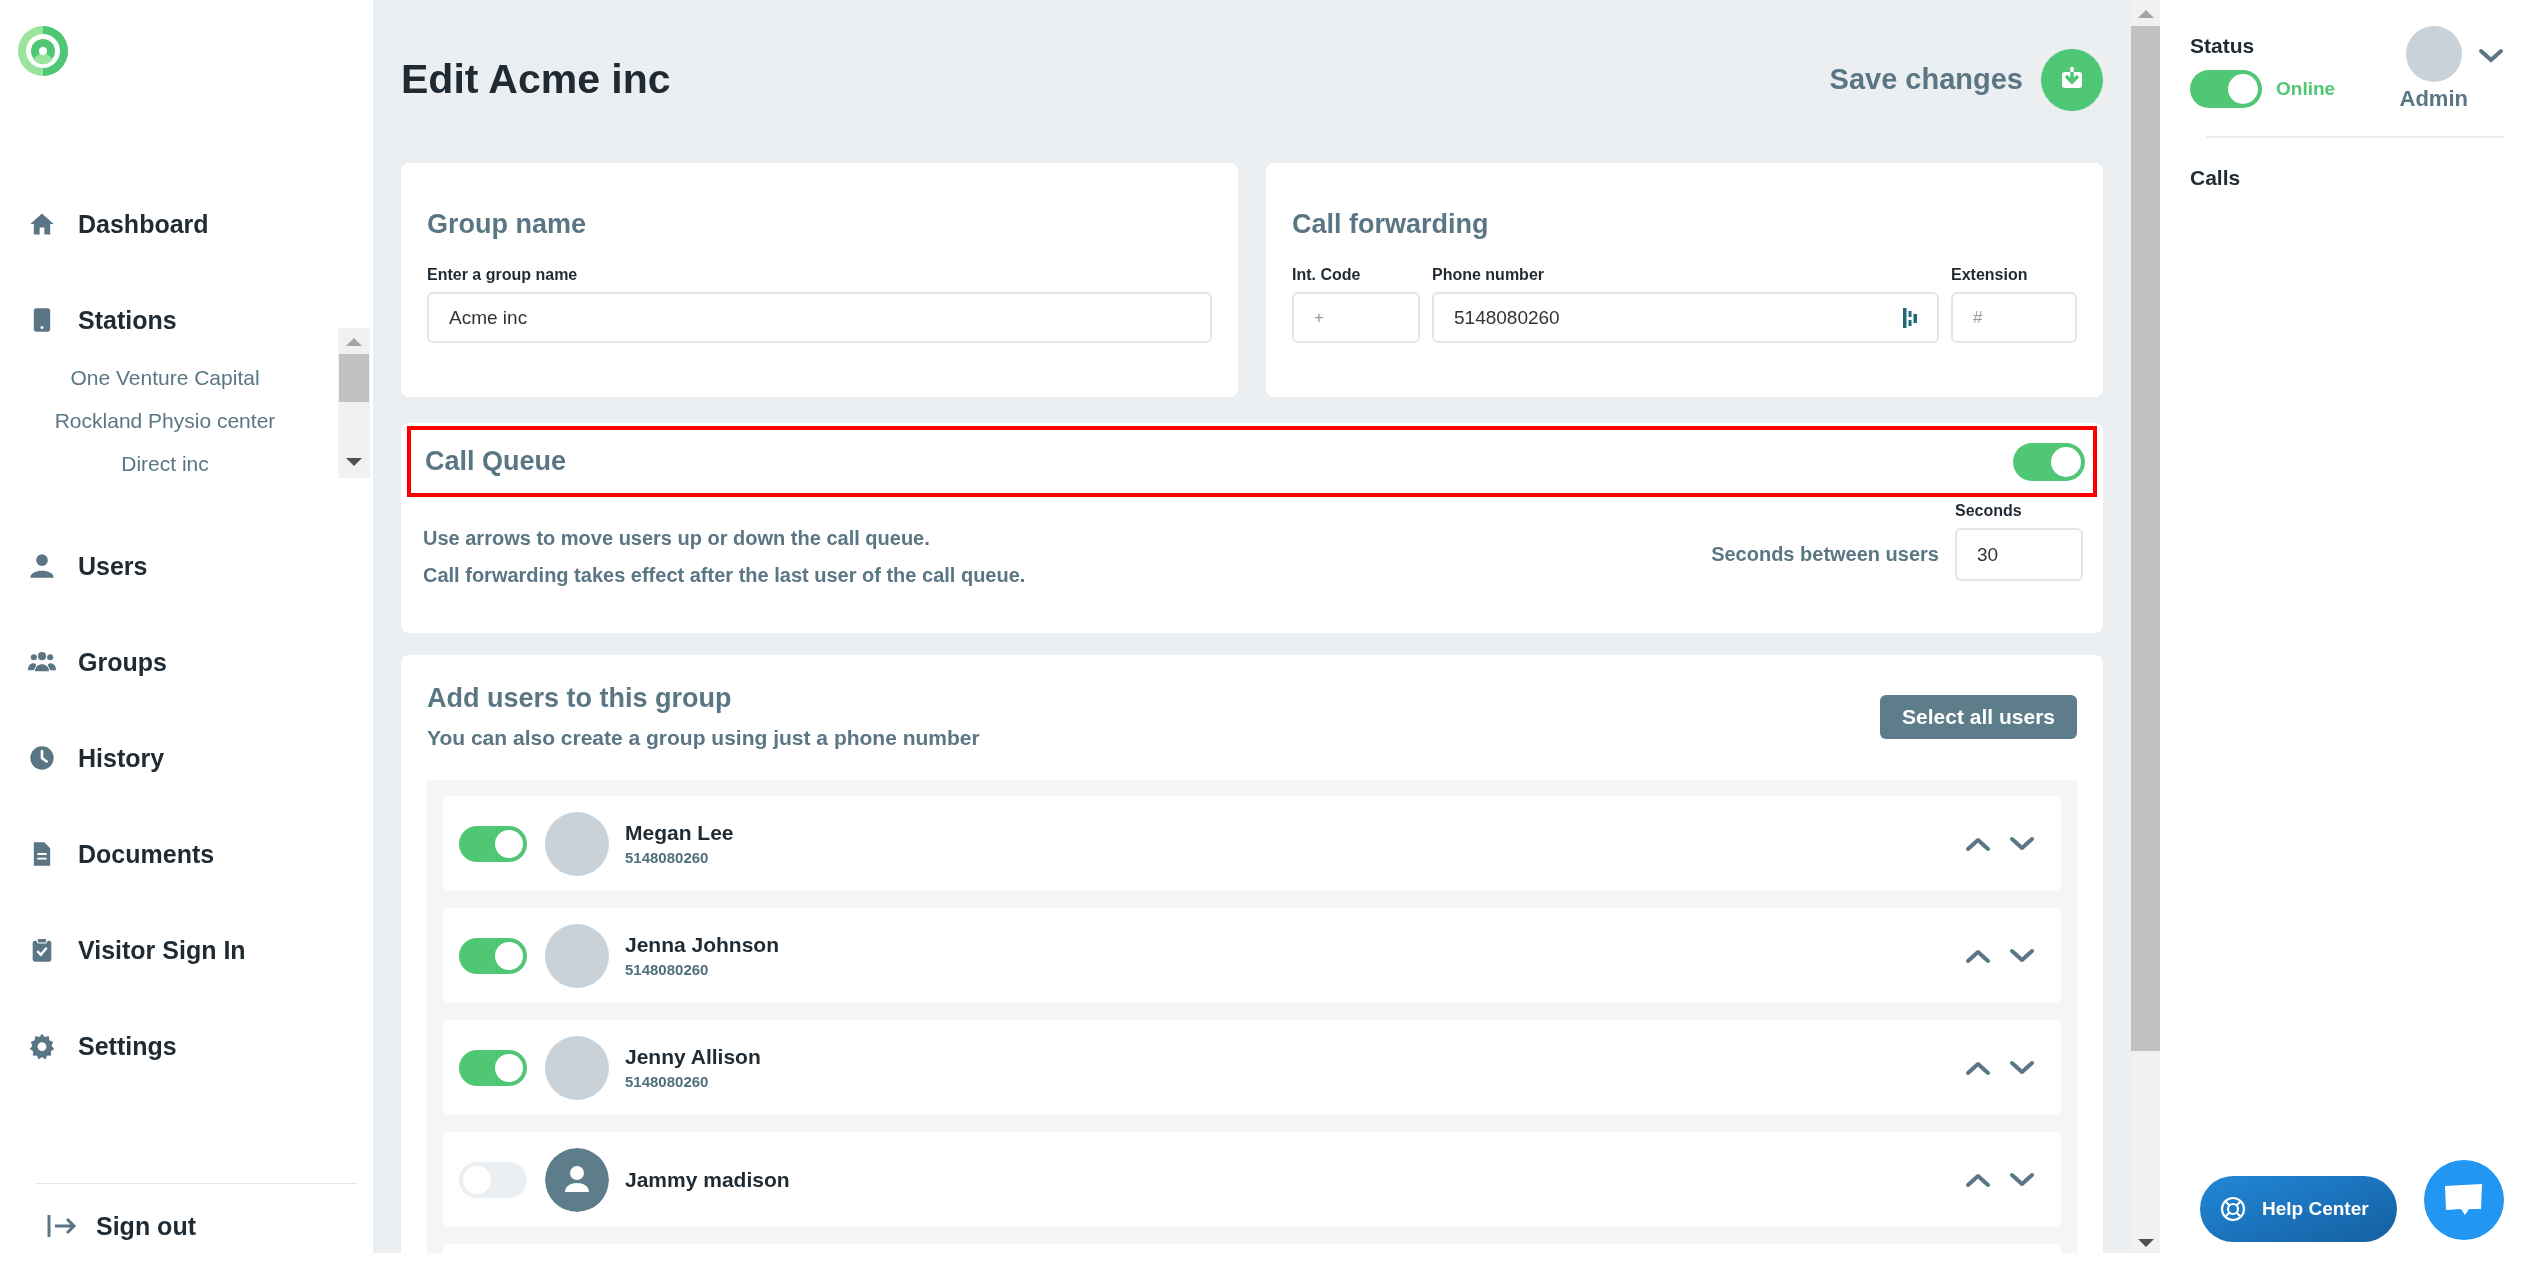  I want to click on card-title: Add users to this group, so click(580, 698).